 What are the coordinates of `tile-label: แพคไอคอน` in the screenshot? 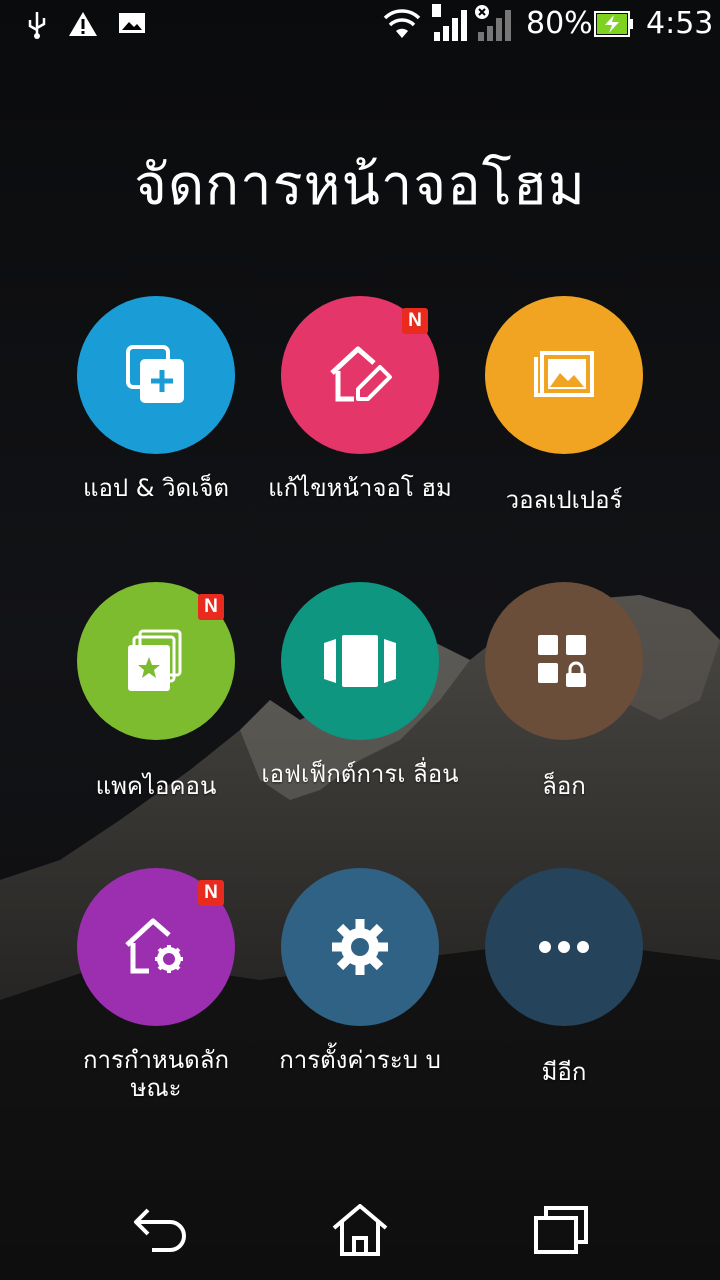 It's located at (156, 786).